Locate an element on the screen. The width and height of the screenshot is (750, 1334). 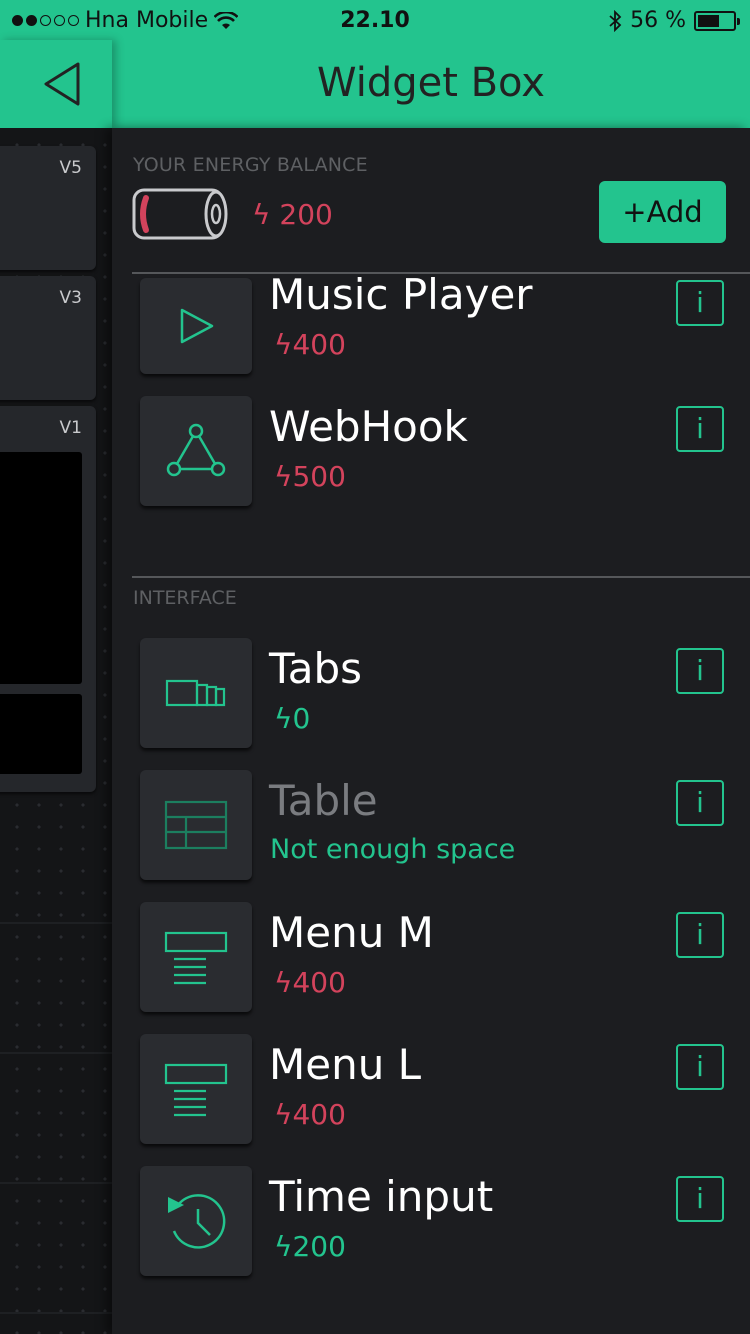
energy-balance-value: ϟ 200 is located at coordinates (292, 214).